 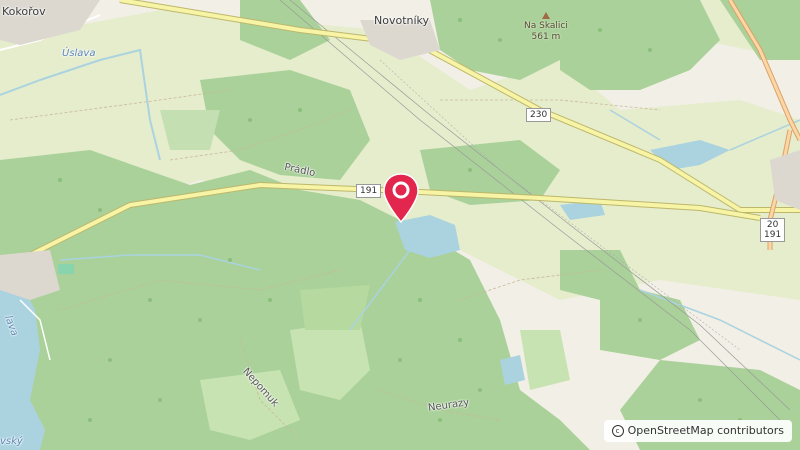 What do you see at coordinates (402, 20) in the screenshot?
I see `place-label-novotniky: Novotníky` at bounding box center [402, 20].